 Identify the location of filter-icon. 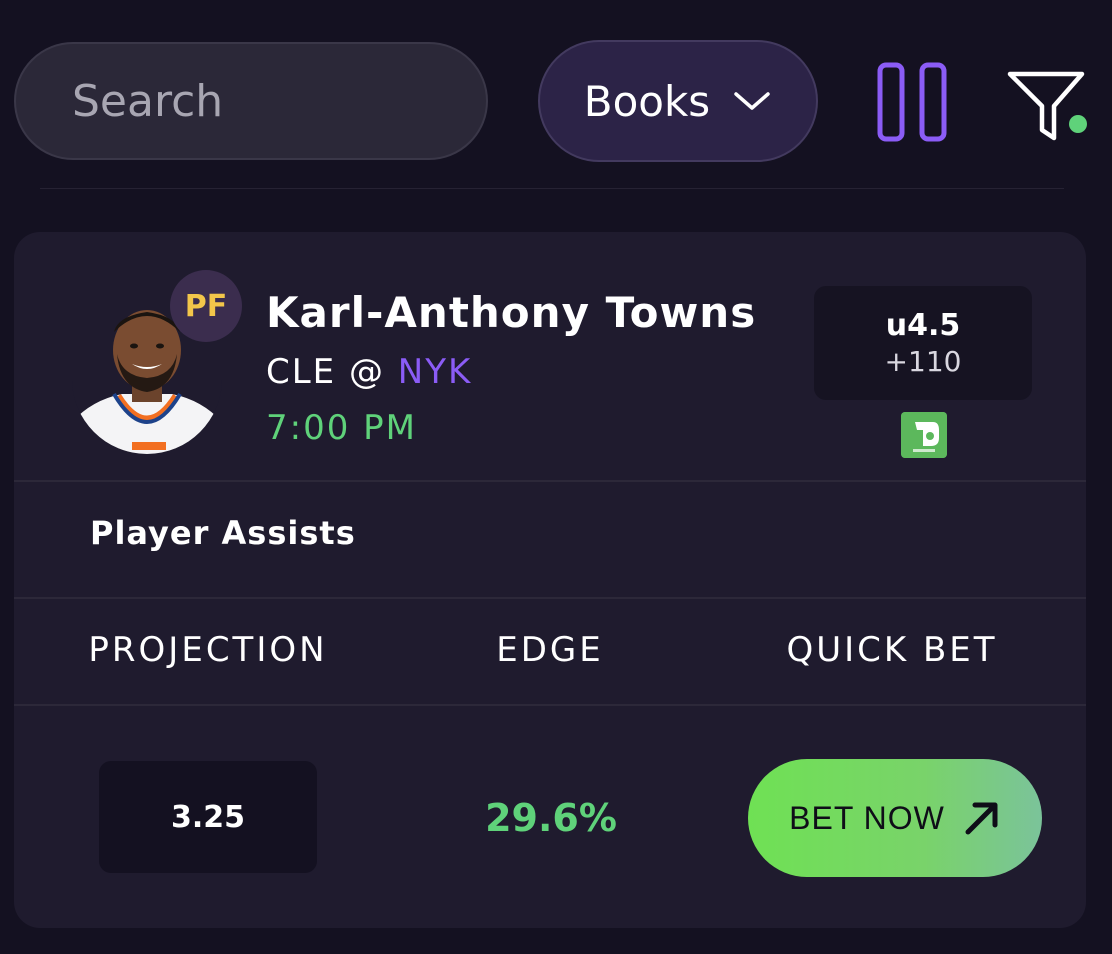
(1048, 105).